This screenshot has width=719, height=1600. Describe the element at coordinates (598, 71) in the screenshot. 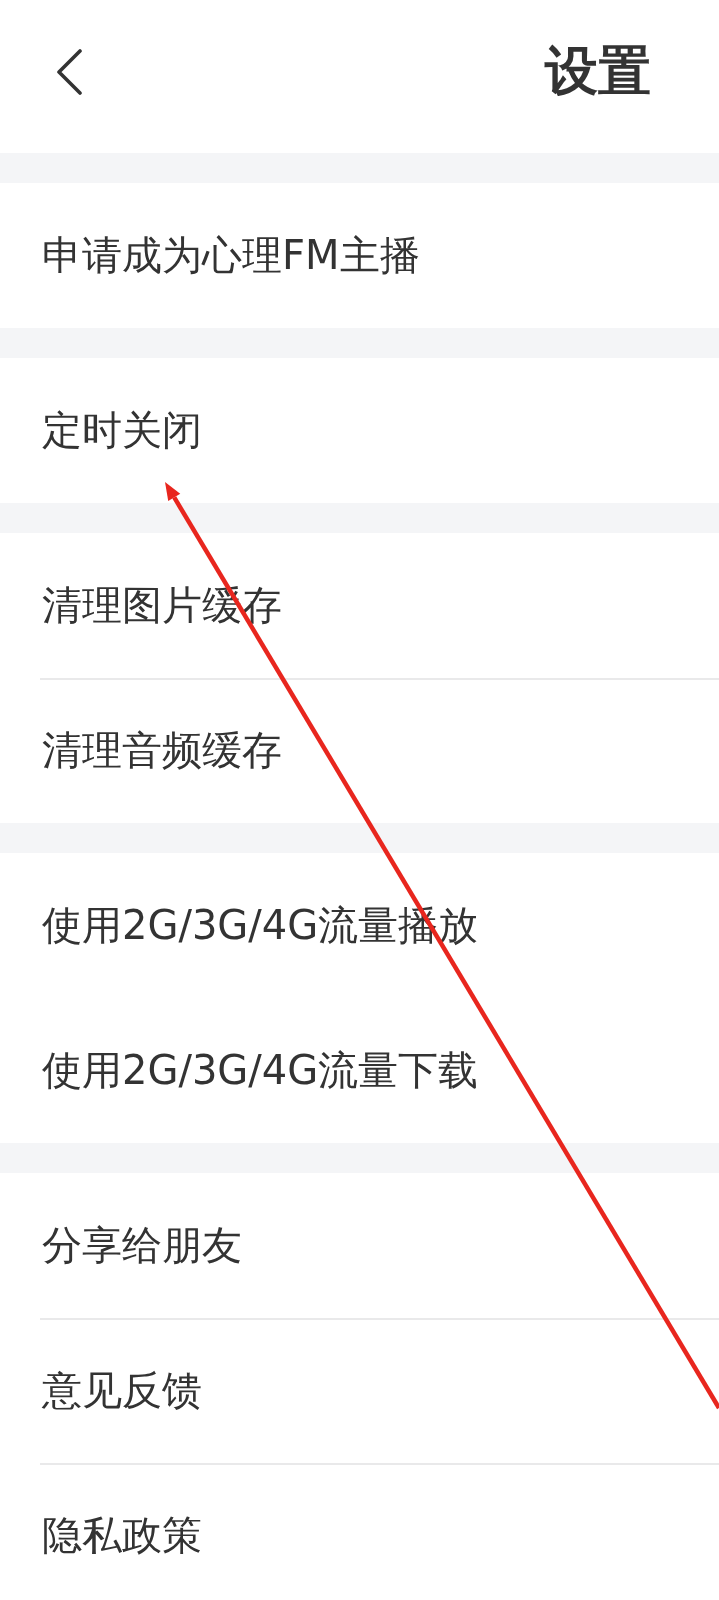

I see `page-title: 设置` at that location.